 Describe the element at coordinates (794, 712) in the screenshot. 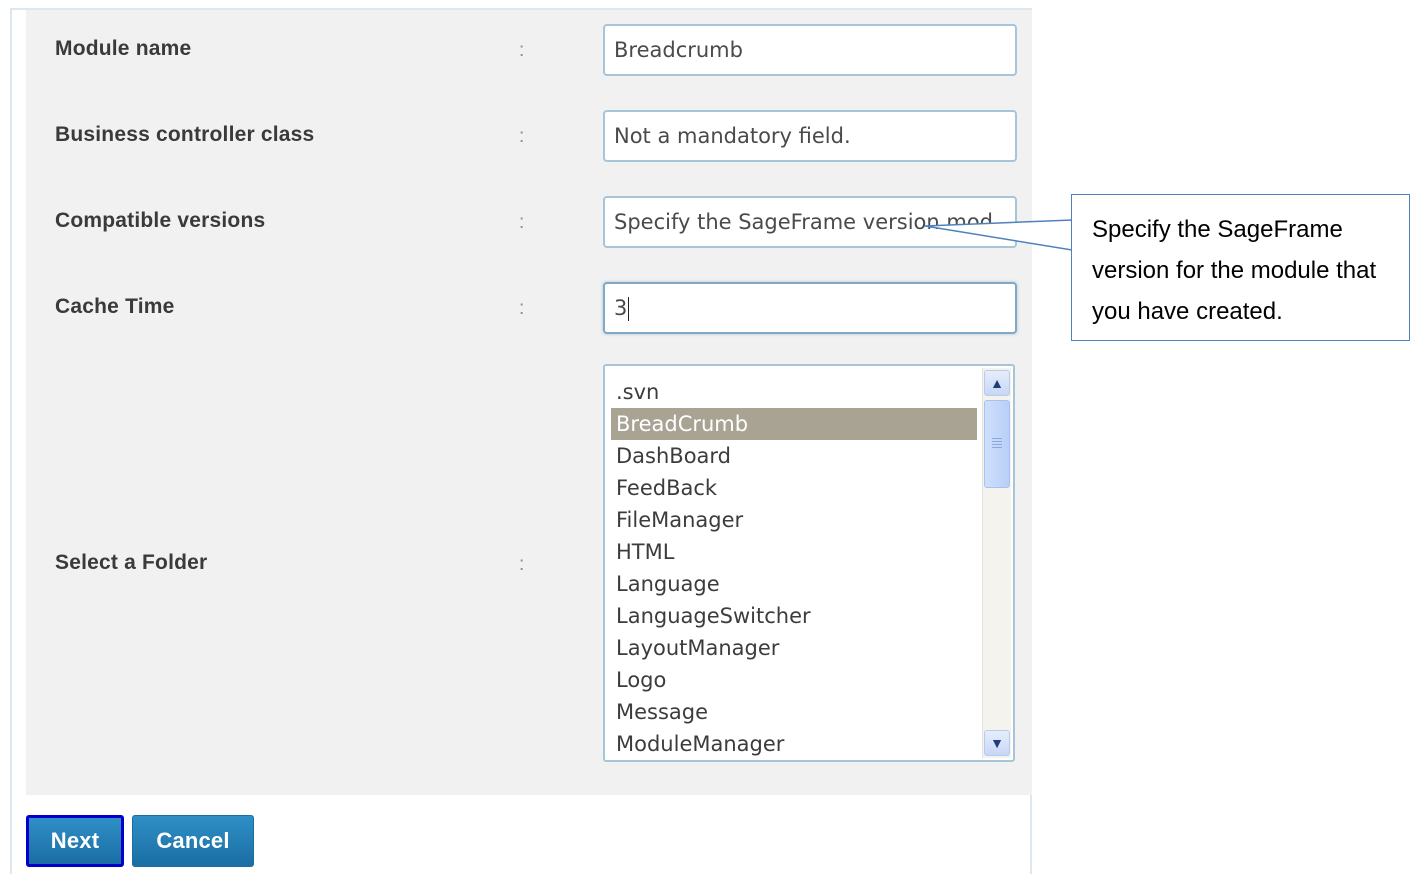

I see `folder-list-item: Message` at that location.